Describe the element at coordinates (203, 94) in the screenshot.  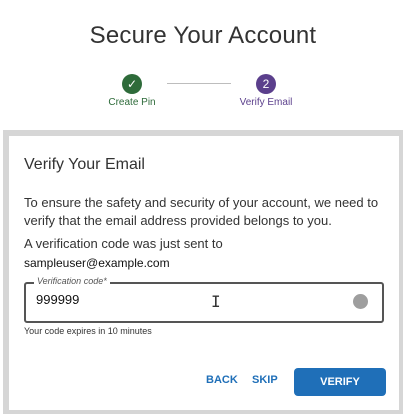
I see `stepper: ✓ Create Pin 2 Verify Email` at that location.